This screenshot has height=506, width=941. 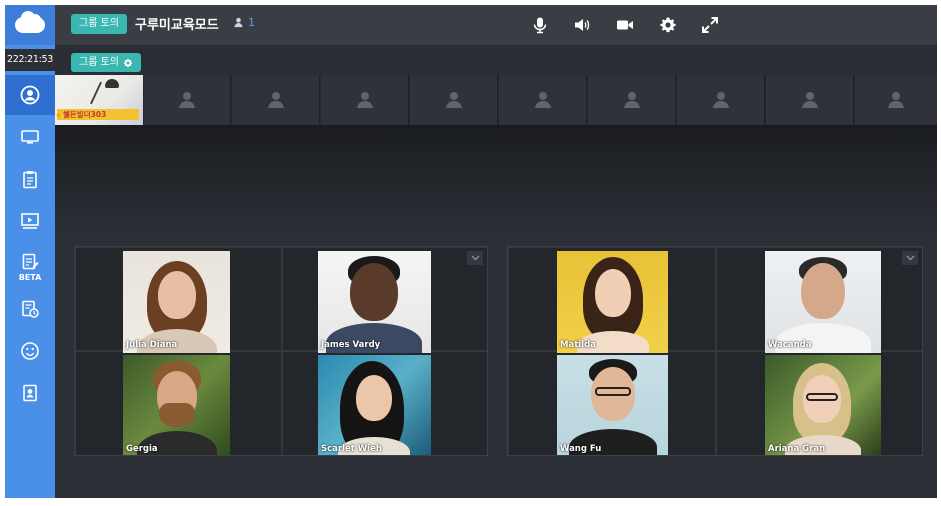 I want to click on speaker-button, so click(x=582, y=25).